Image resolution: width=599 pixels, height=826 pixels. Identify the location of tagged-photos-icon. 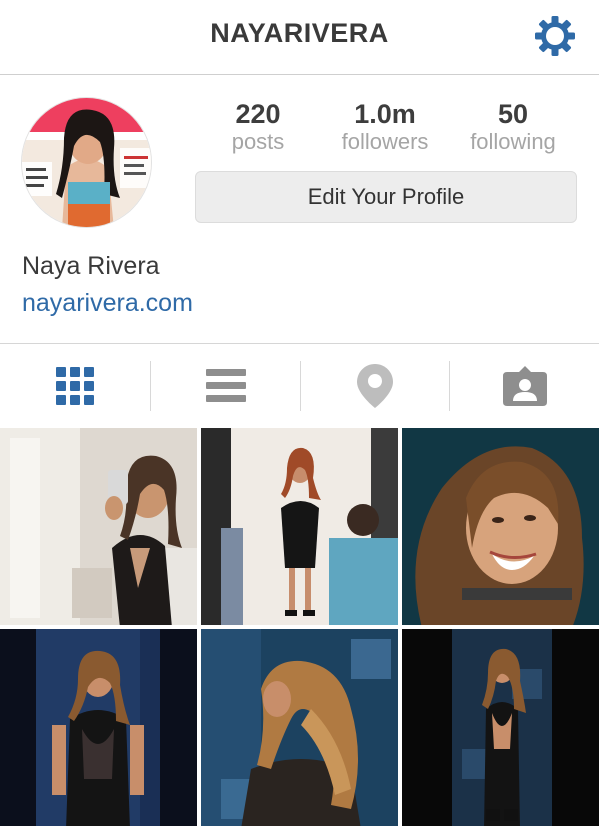
(524, 386).